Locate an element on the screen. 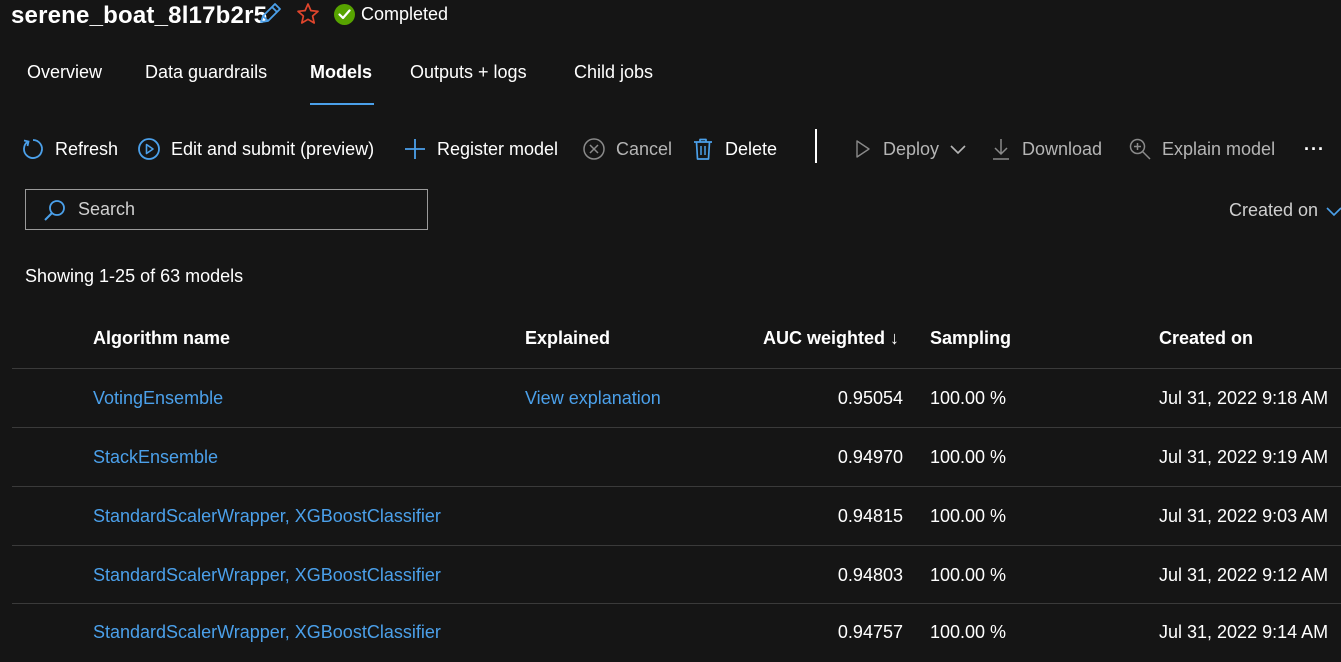  created-on-value: Jul 31, 2022 9:19 AM is located at coordinates (1244, 457).